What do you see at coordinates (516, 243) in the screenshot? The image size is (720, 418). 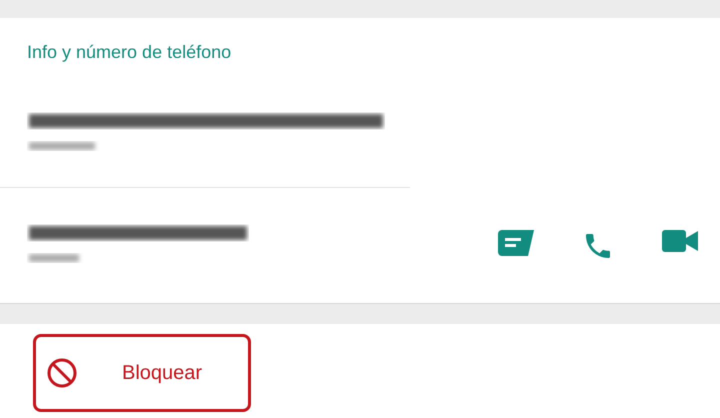 I see `message-icon` at bounding box center [516, 243].